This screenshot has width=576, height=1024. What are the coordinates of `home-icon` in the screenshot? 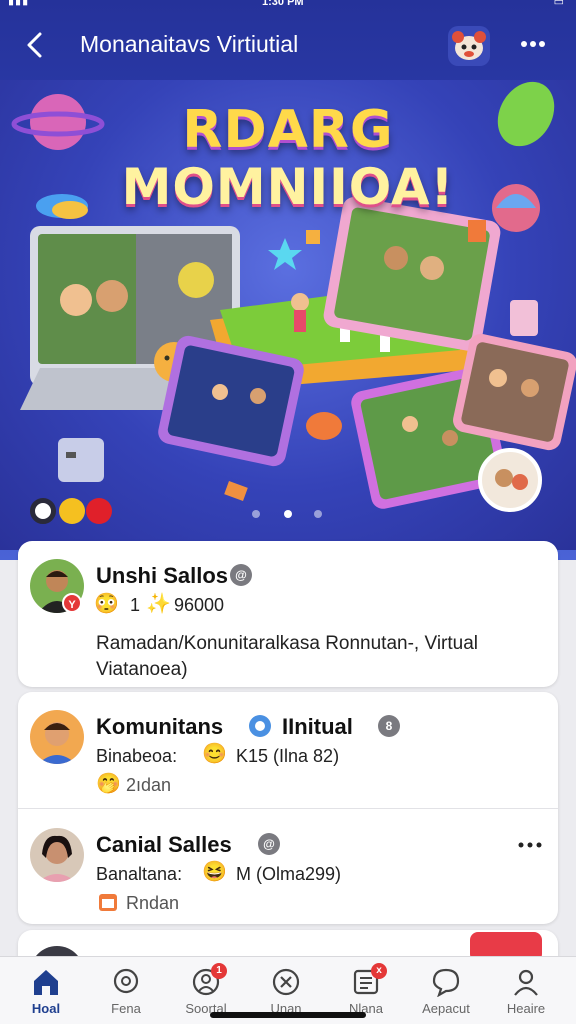 It's located at (46, 982).